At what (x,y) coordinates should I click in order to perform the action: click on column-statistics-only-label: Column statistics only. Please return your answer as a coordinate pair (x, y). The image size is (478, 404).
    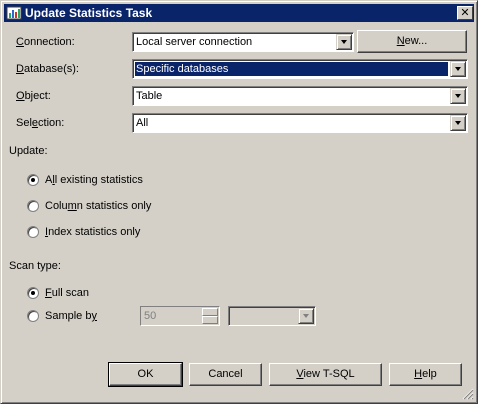
    Looking at the image, I should click on (98, 206).